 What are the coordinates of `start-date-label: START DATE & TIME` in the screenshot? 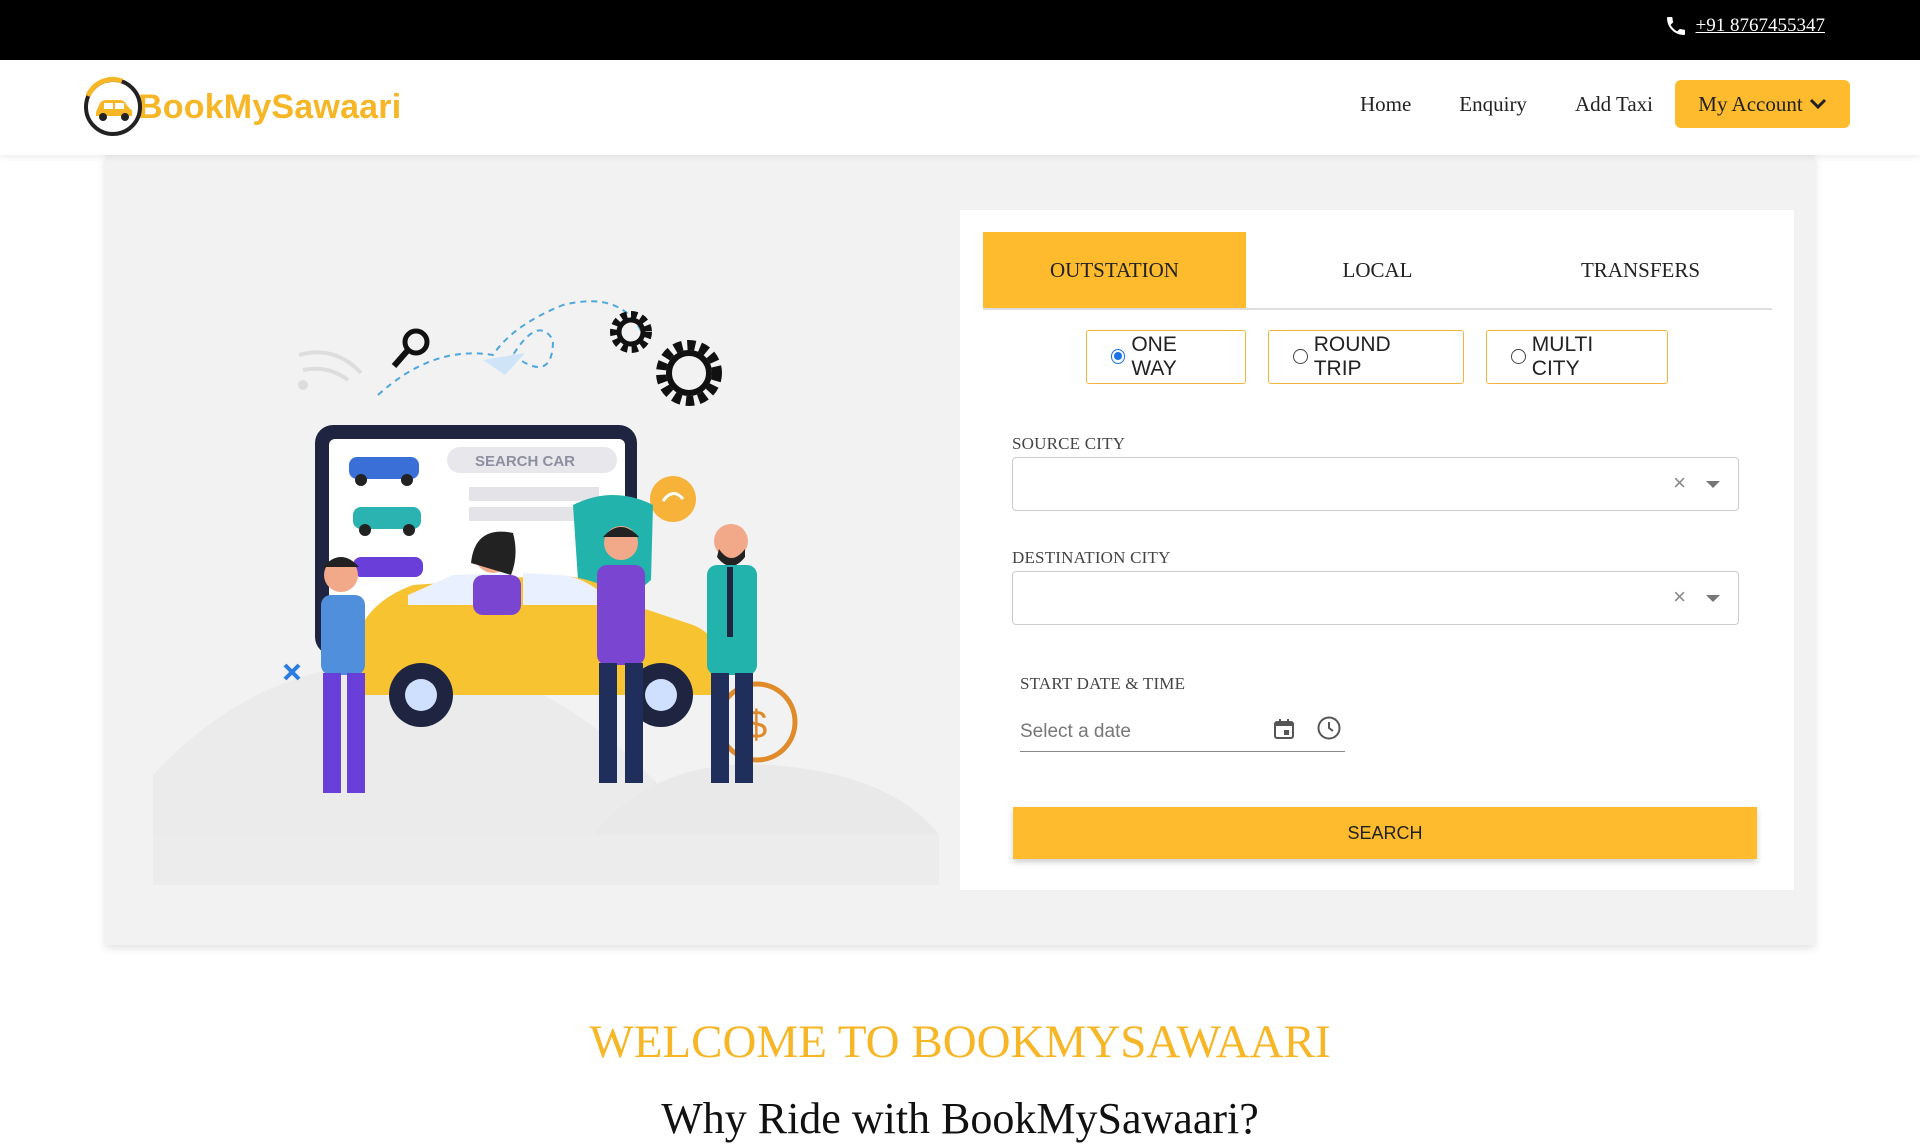 It's located at (1103, 683).